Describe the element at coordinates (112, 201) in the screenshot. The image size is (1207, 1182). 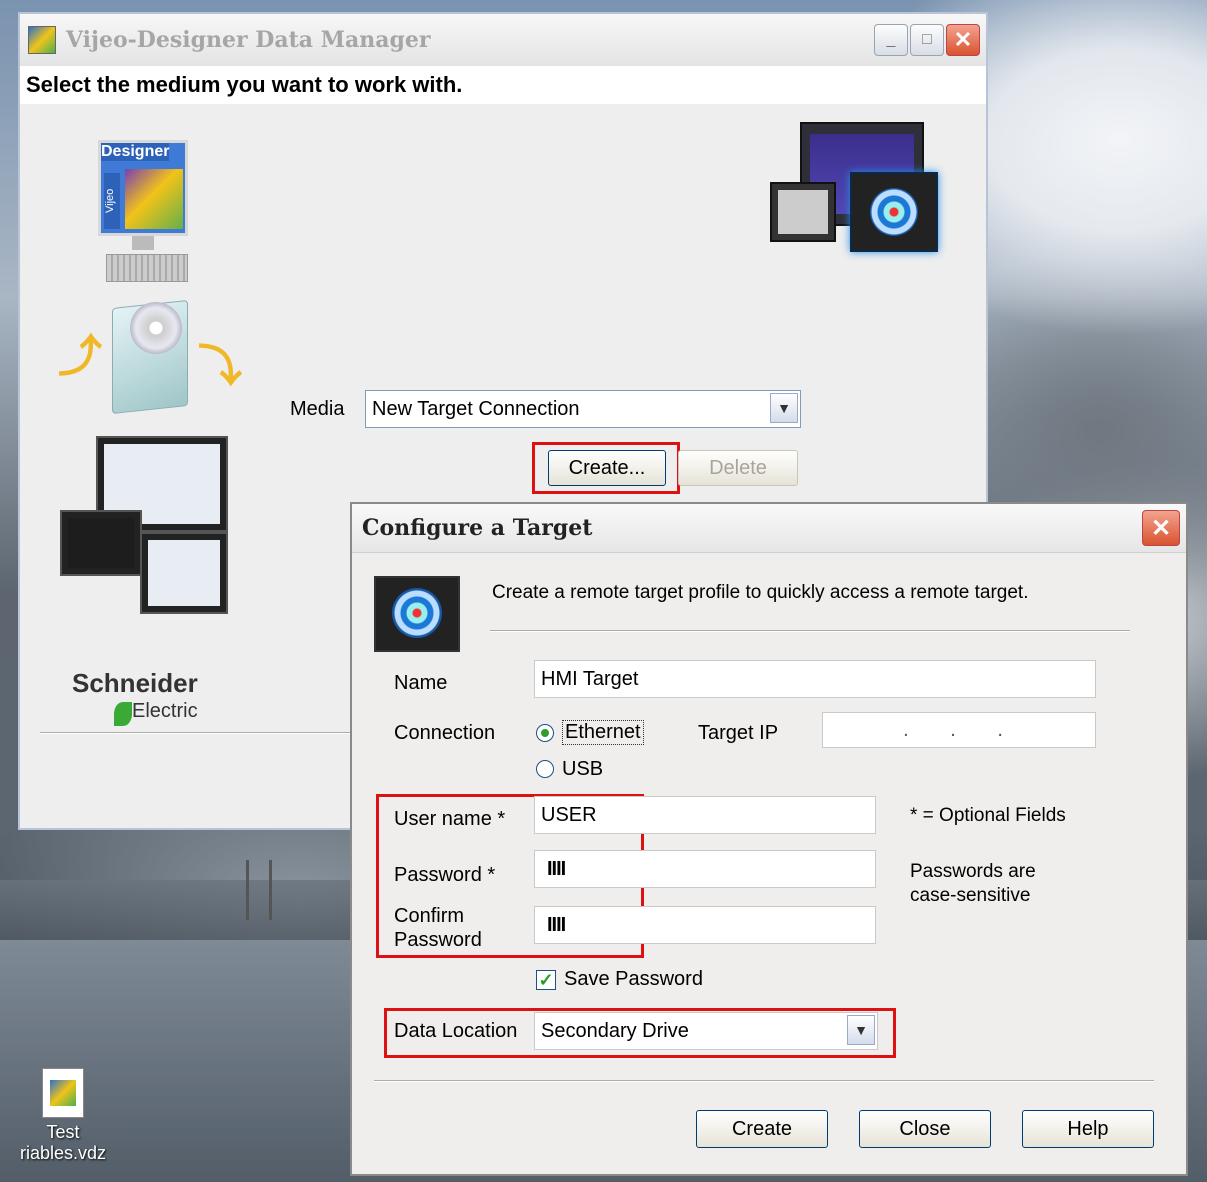
I see `vijeo-logo-text: Vijeo` at that location.